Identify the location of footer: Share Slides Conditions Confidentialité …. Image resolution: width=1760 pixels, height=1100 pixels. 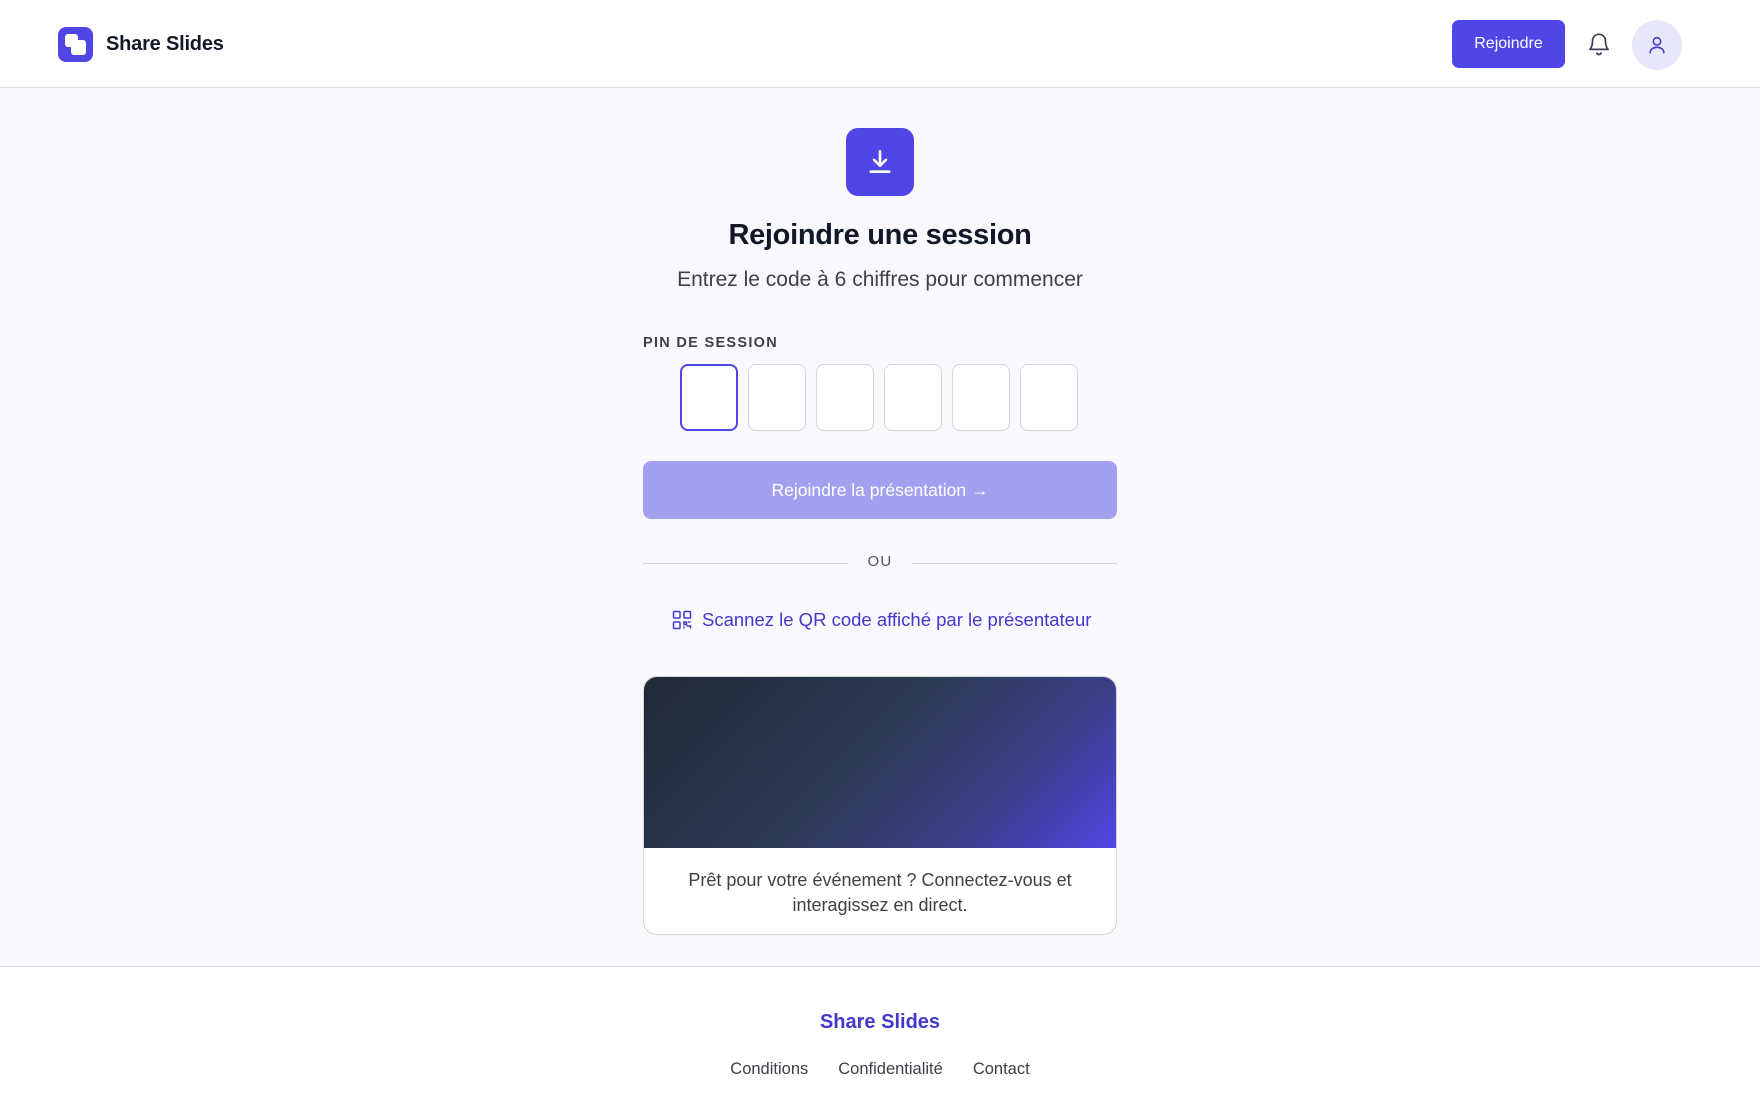
(880, 1033).